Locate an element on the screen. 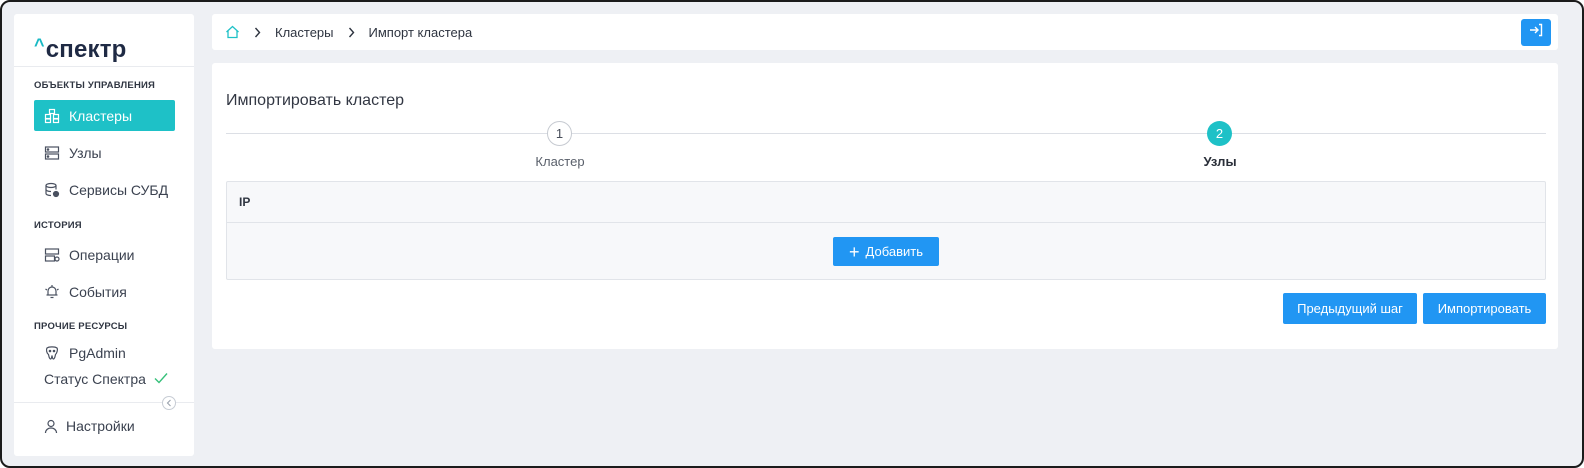 The height and width of the screenshot is (468, 1584). dbms-services-icon is located at coordinates (52, 190).